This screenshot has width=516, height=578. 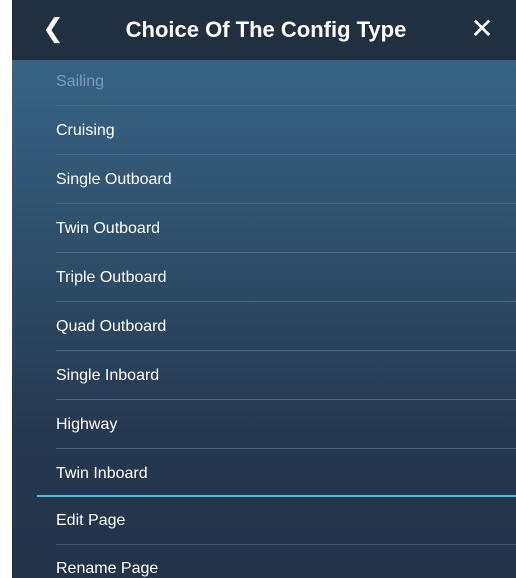 What do you see at coordinates (111, 277) in the screenshot?
I see `list-item-label: Triple Outboard` at bounding box center [111, 277].